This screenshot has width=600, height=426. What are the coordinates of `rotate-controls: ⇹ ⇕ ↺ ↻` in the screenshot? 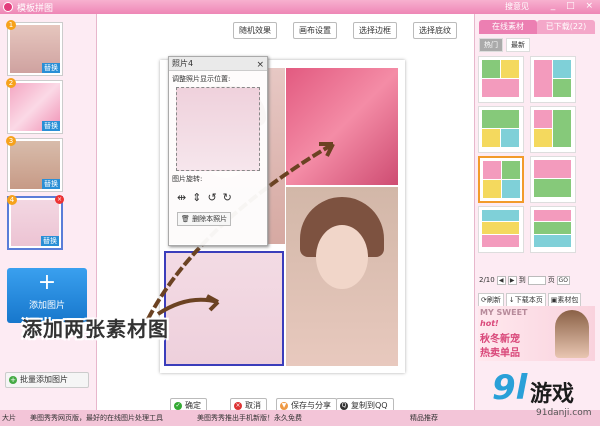 It's located at (218, 197).